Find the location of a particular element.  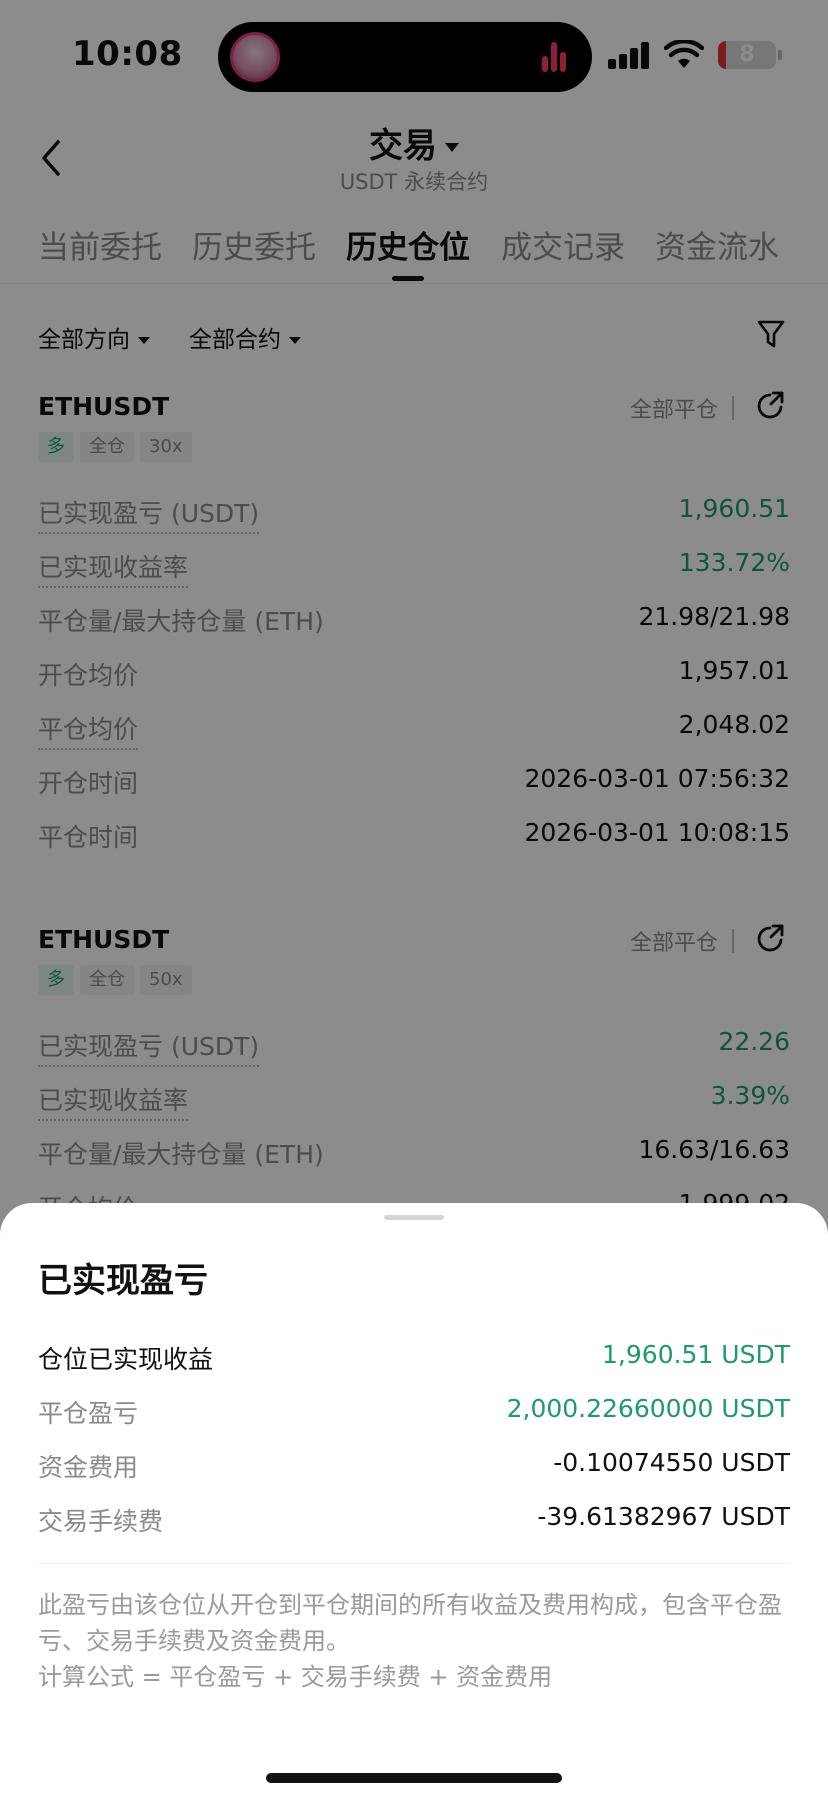

divider is located at coordinates (414, 1563).